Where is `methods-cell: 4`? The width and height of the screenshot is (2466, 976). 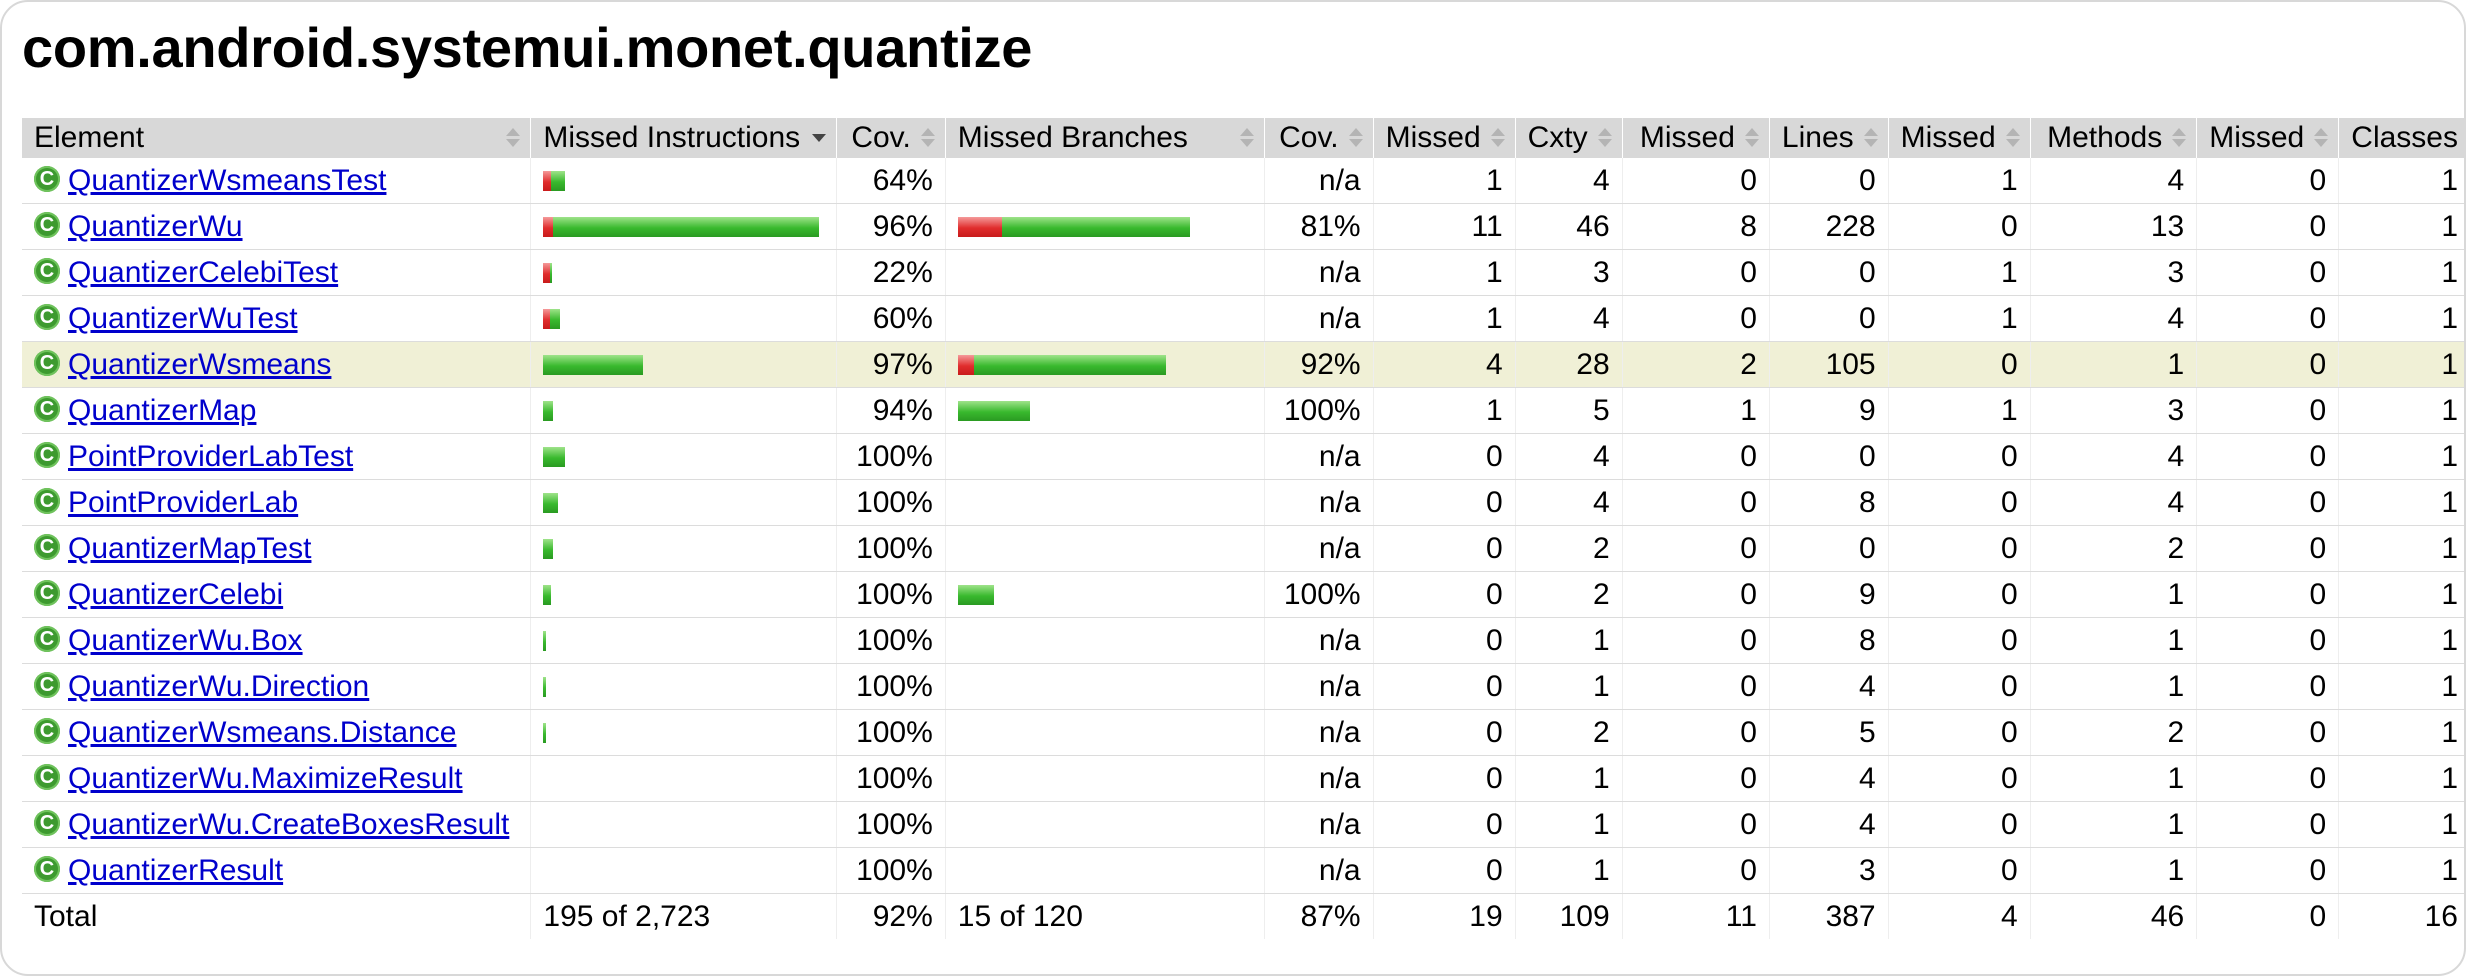
methods-cell: 4 is located at coordinates (2113, 318).